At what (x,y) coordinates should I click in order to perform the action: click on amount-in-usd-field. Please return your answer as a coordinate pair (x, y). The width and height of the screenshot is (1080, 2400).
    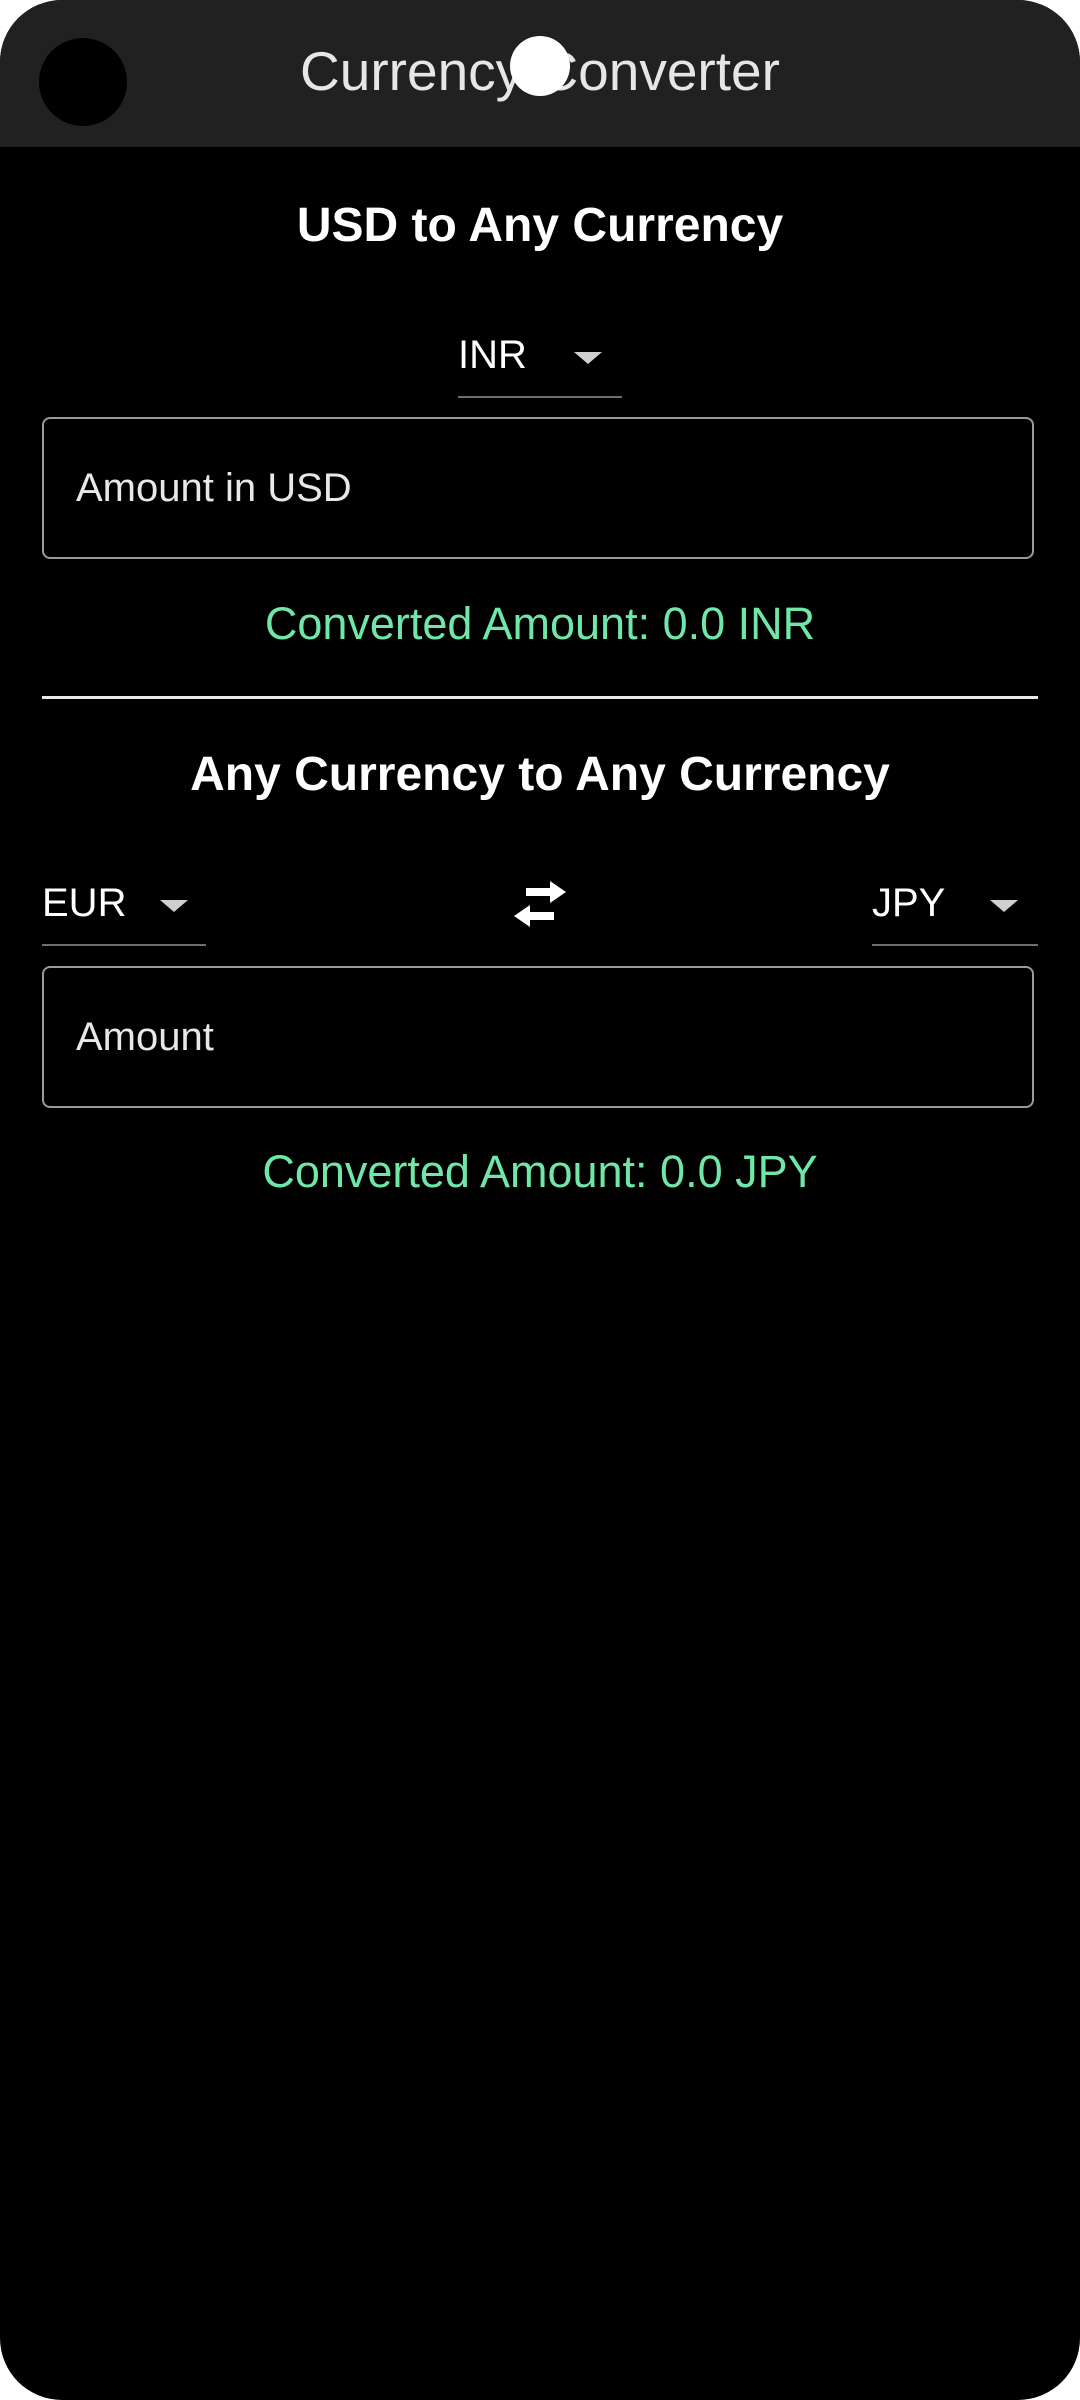
    Looking at the image, I should click on (538, 488).